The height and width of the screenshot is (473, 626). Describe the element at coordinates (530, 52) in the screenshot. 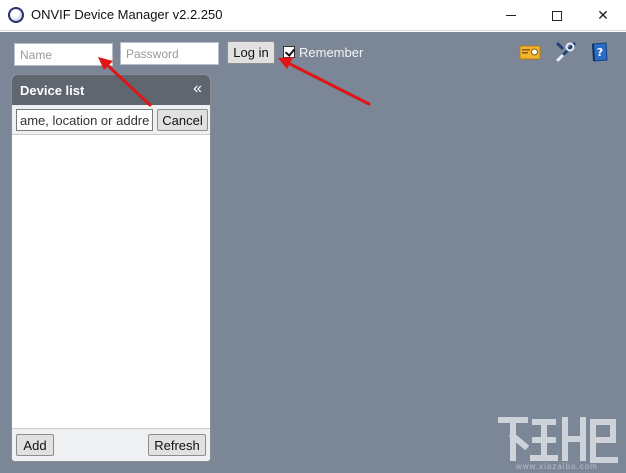

I see `certificate-icon` at that location.